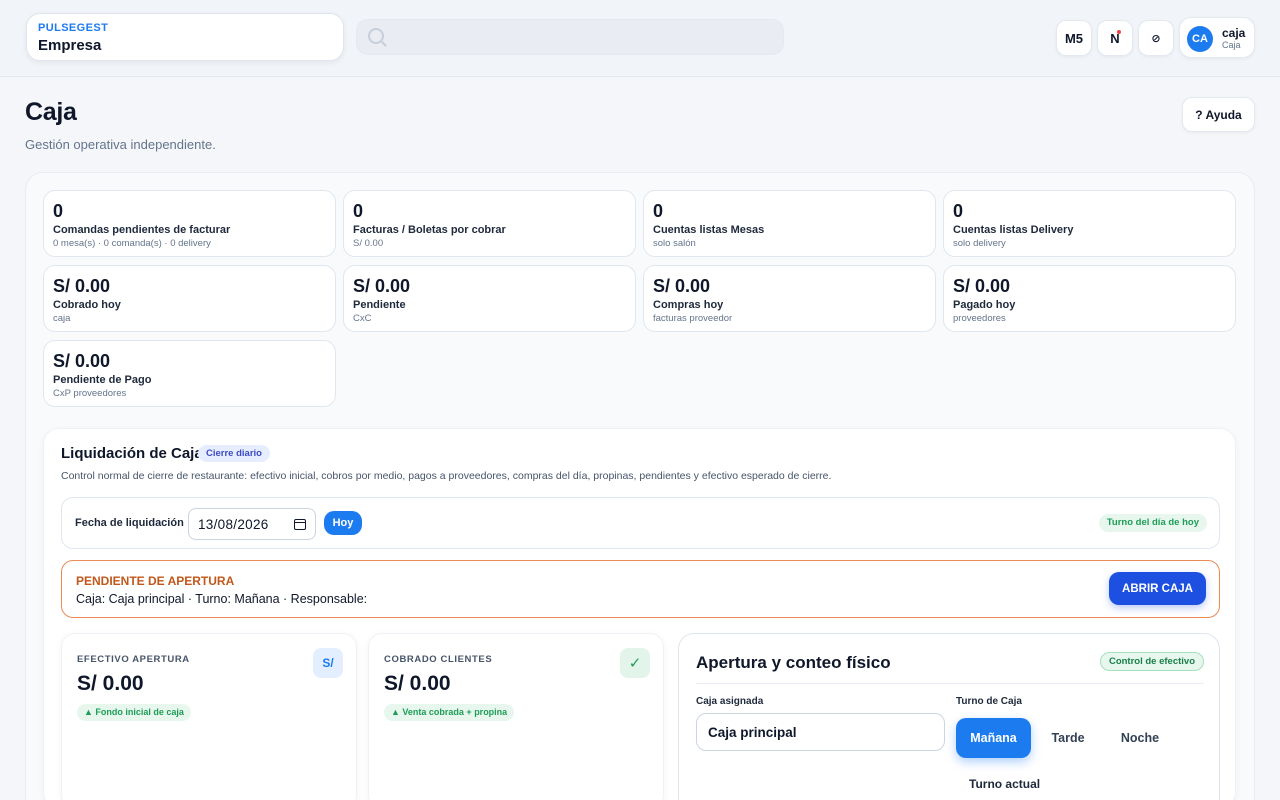 Image resolution: width=1280 pixels, height=800 pixels. What do you see at coordinates (1089, 298) in the screenshot?
I see `kpi-card: S/ 0.00 Pagado hoy proveedores` at bounding box center [1089, 298].